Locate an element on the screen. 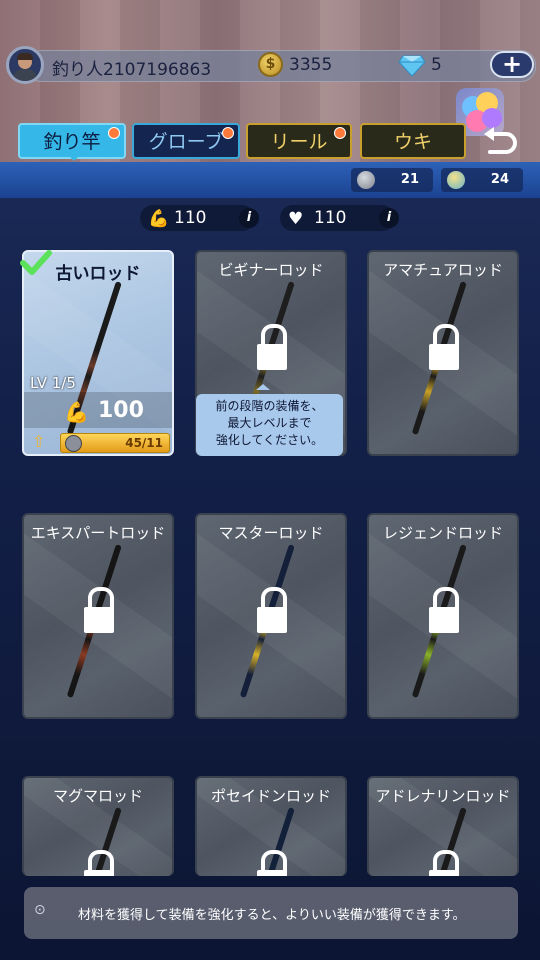 The image size is (540, 960). rod-name: アマチュアロッド is located at coordinates (443, 270).